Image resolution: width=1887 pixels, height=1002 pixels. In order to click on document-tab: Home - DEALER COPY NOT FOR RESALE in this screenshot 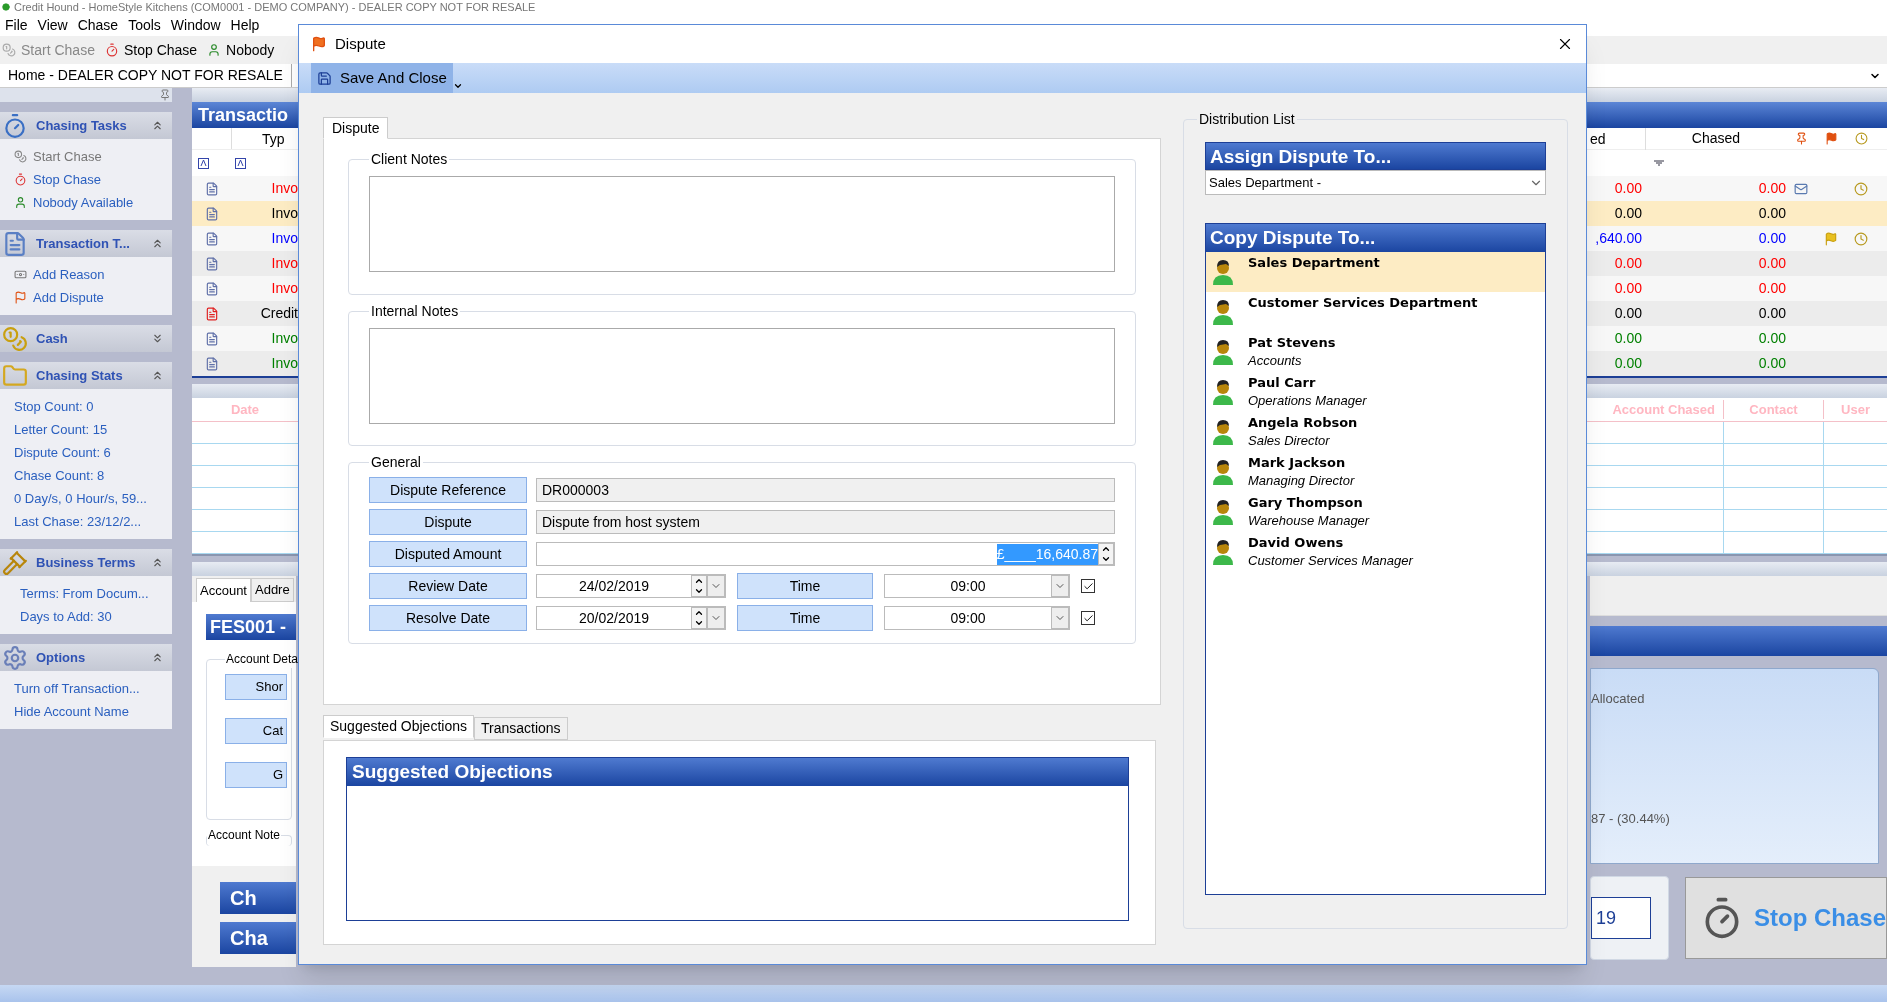, I will do `click(146, 75)`.